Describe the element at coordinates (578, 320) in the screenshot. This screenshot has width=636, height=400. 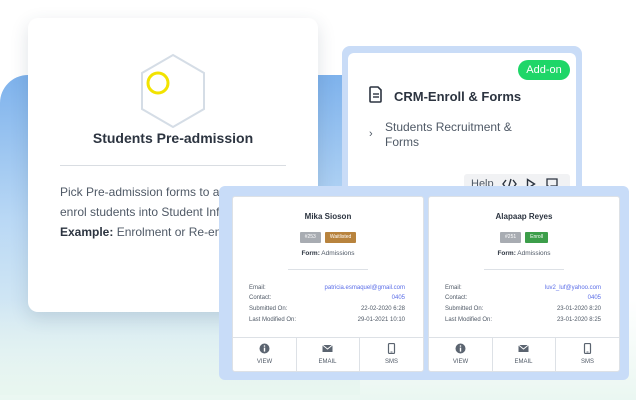
I see `field-value: 23-01-2020 8:25` at that location.